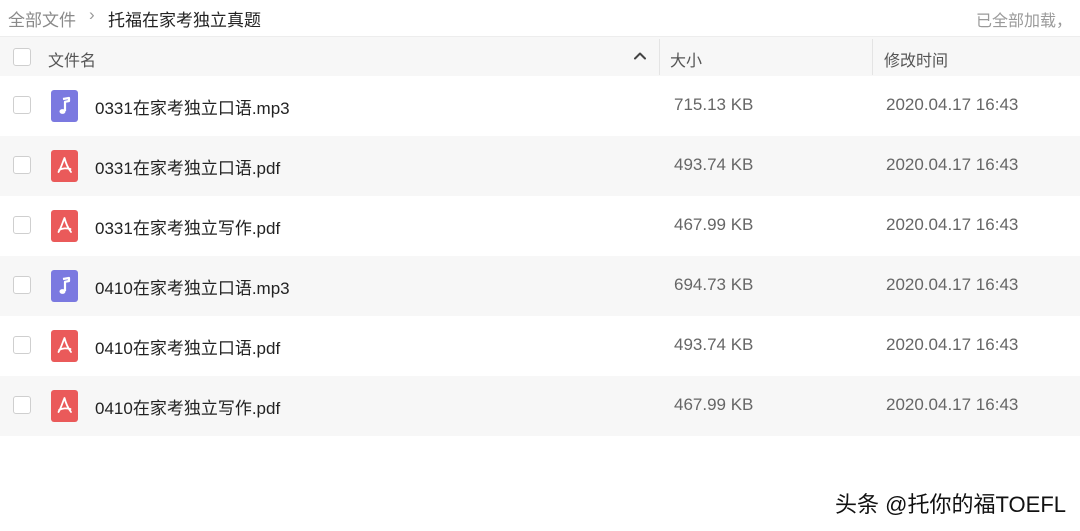 Image resolution: width=1080 pixels, height=531 pixels. I want to click on select-all-checkbox, so click(22, 57).